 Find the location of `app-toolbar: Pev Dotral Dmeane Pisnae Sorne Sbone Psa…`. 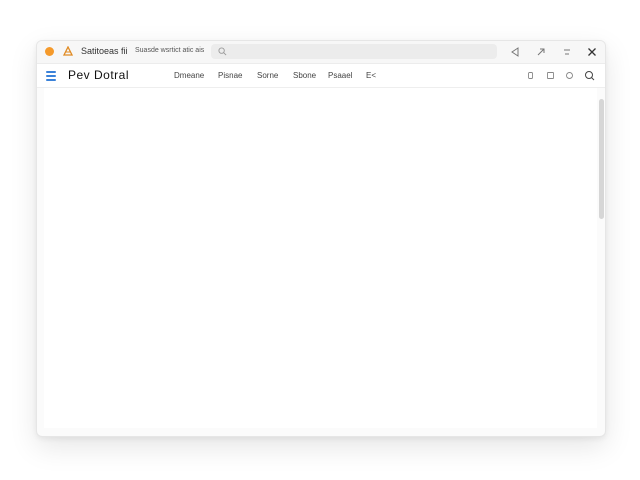

app-toolbar: Pev Dotral Dmeane Pisnae Sorne Sbone Psa… is located at coordinates (321, 76).